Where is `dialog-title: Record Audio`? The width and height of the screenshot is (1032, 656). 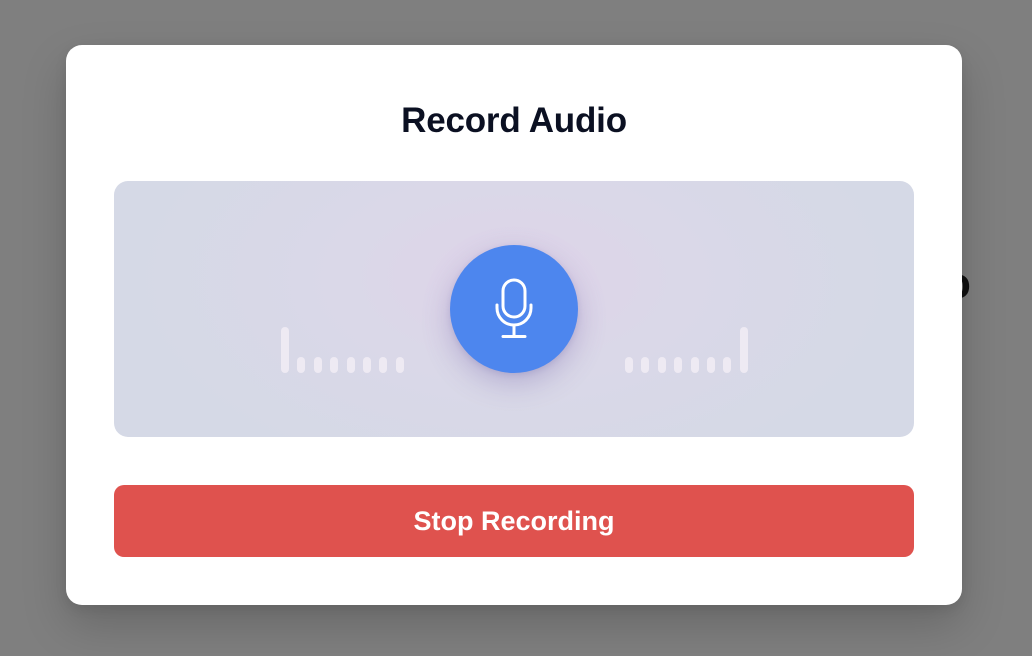 dialog-title: Record Audio is located at coordinates (514, 120).